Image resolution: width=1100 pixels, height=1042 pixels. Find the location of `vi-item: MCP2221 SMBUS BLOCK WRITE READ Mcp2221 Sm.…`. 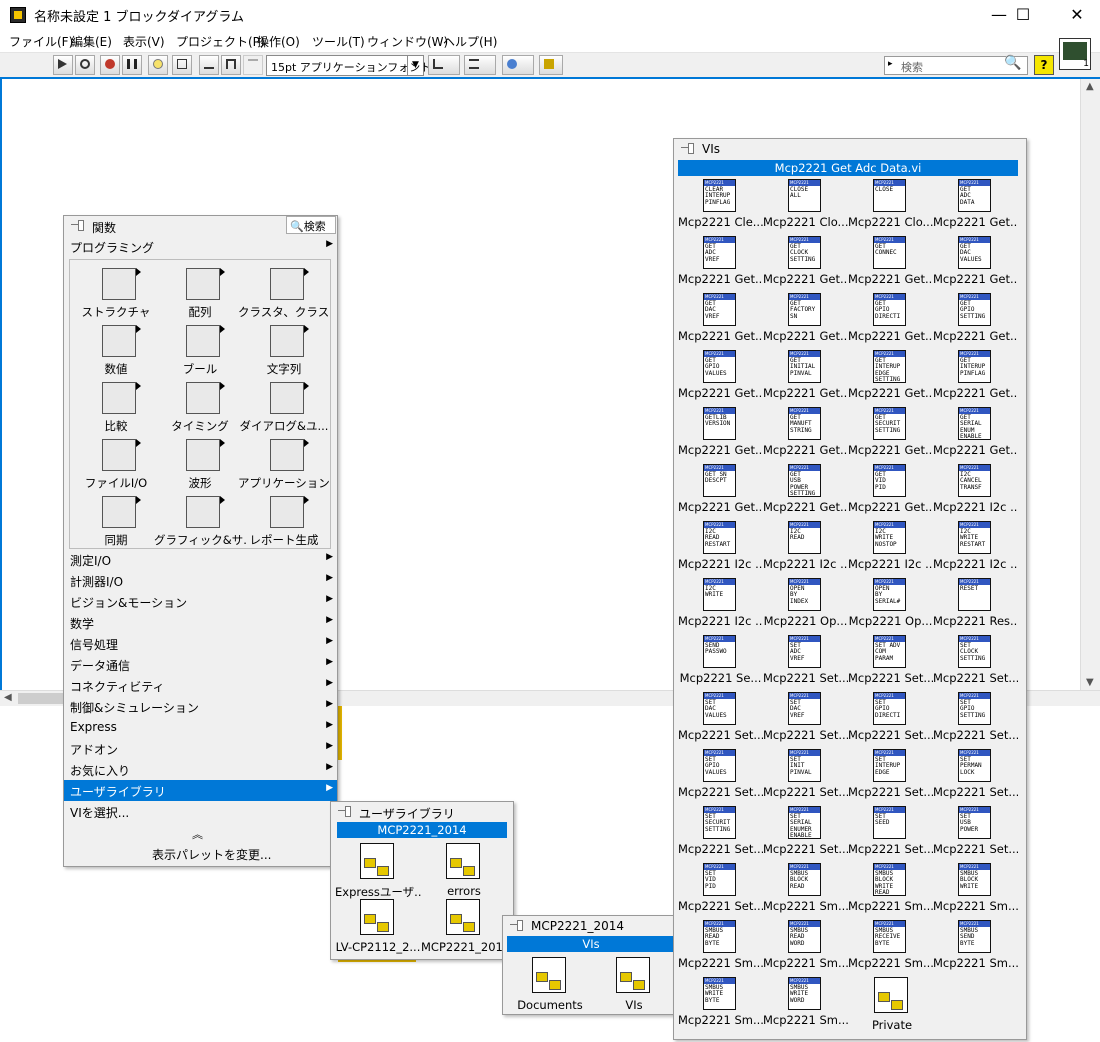

vi-item: MCP2221 SMBUS BLOCK WRITE READ Mcp2221 Sm.… is located at coordinates (890, 887).